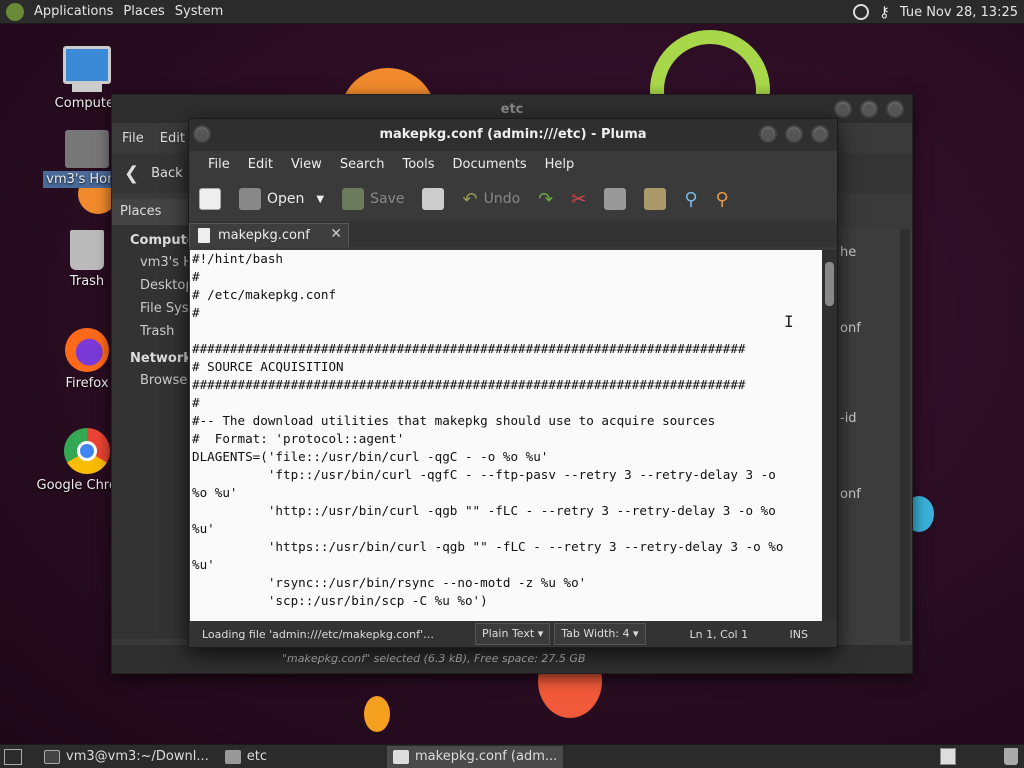 The width and height of the screenshot is (1024, 768). What do you see at coordinates (722, 199) in the screenshot?
I see `find-replace-button: ⚲` at bounding box center [722, 199].